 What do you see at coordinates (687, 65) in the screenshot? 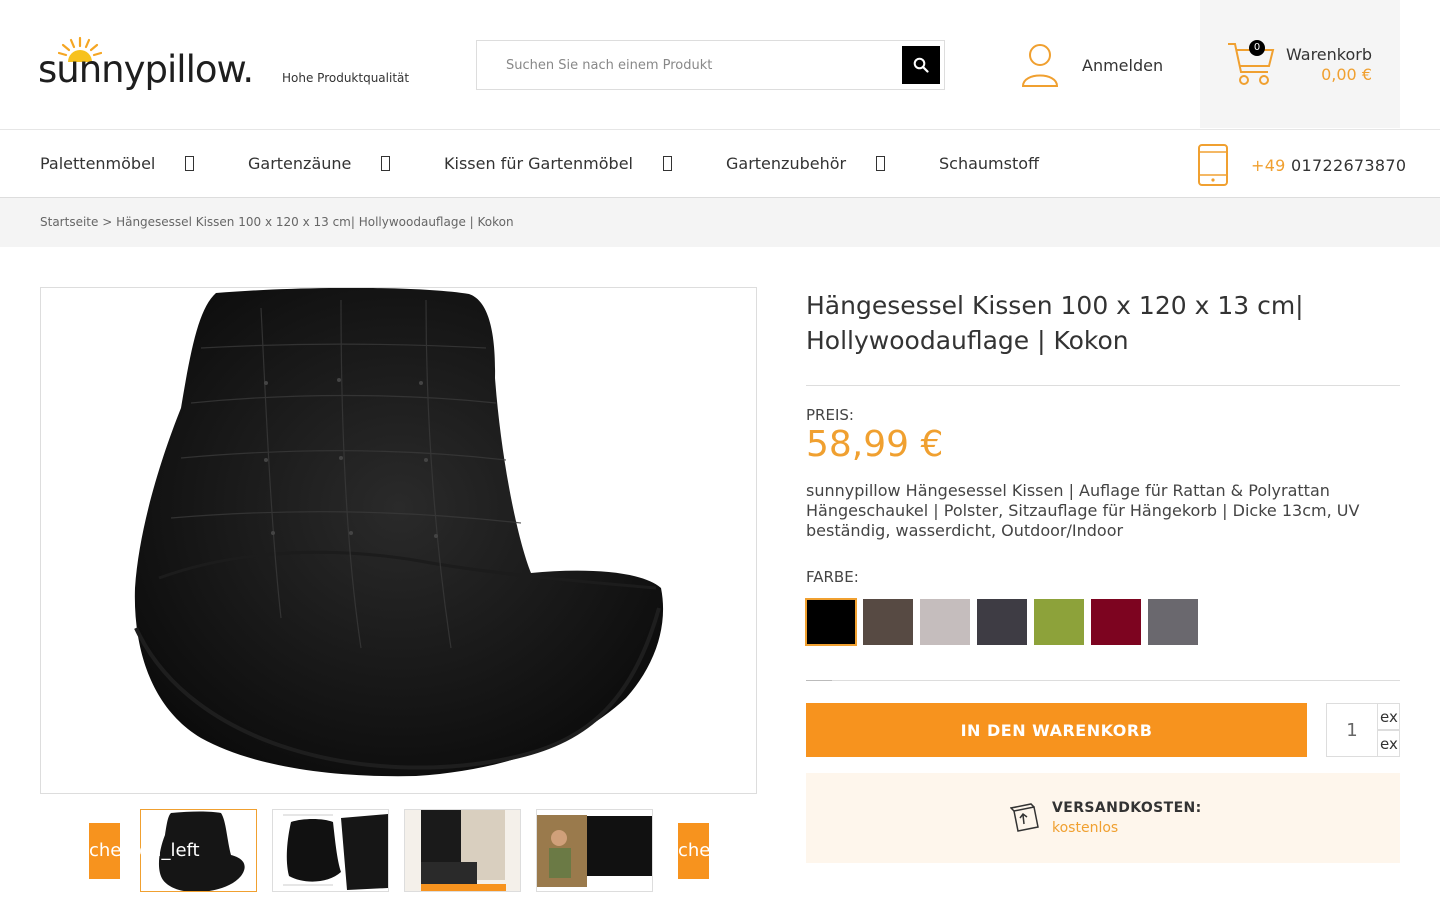
I see `search-input` at bounding box center [687, 65].